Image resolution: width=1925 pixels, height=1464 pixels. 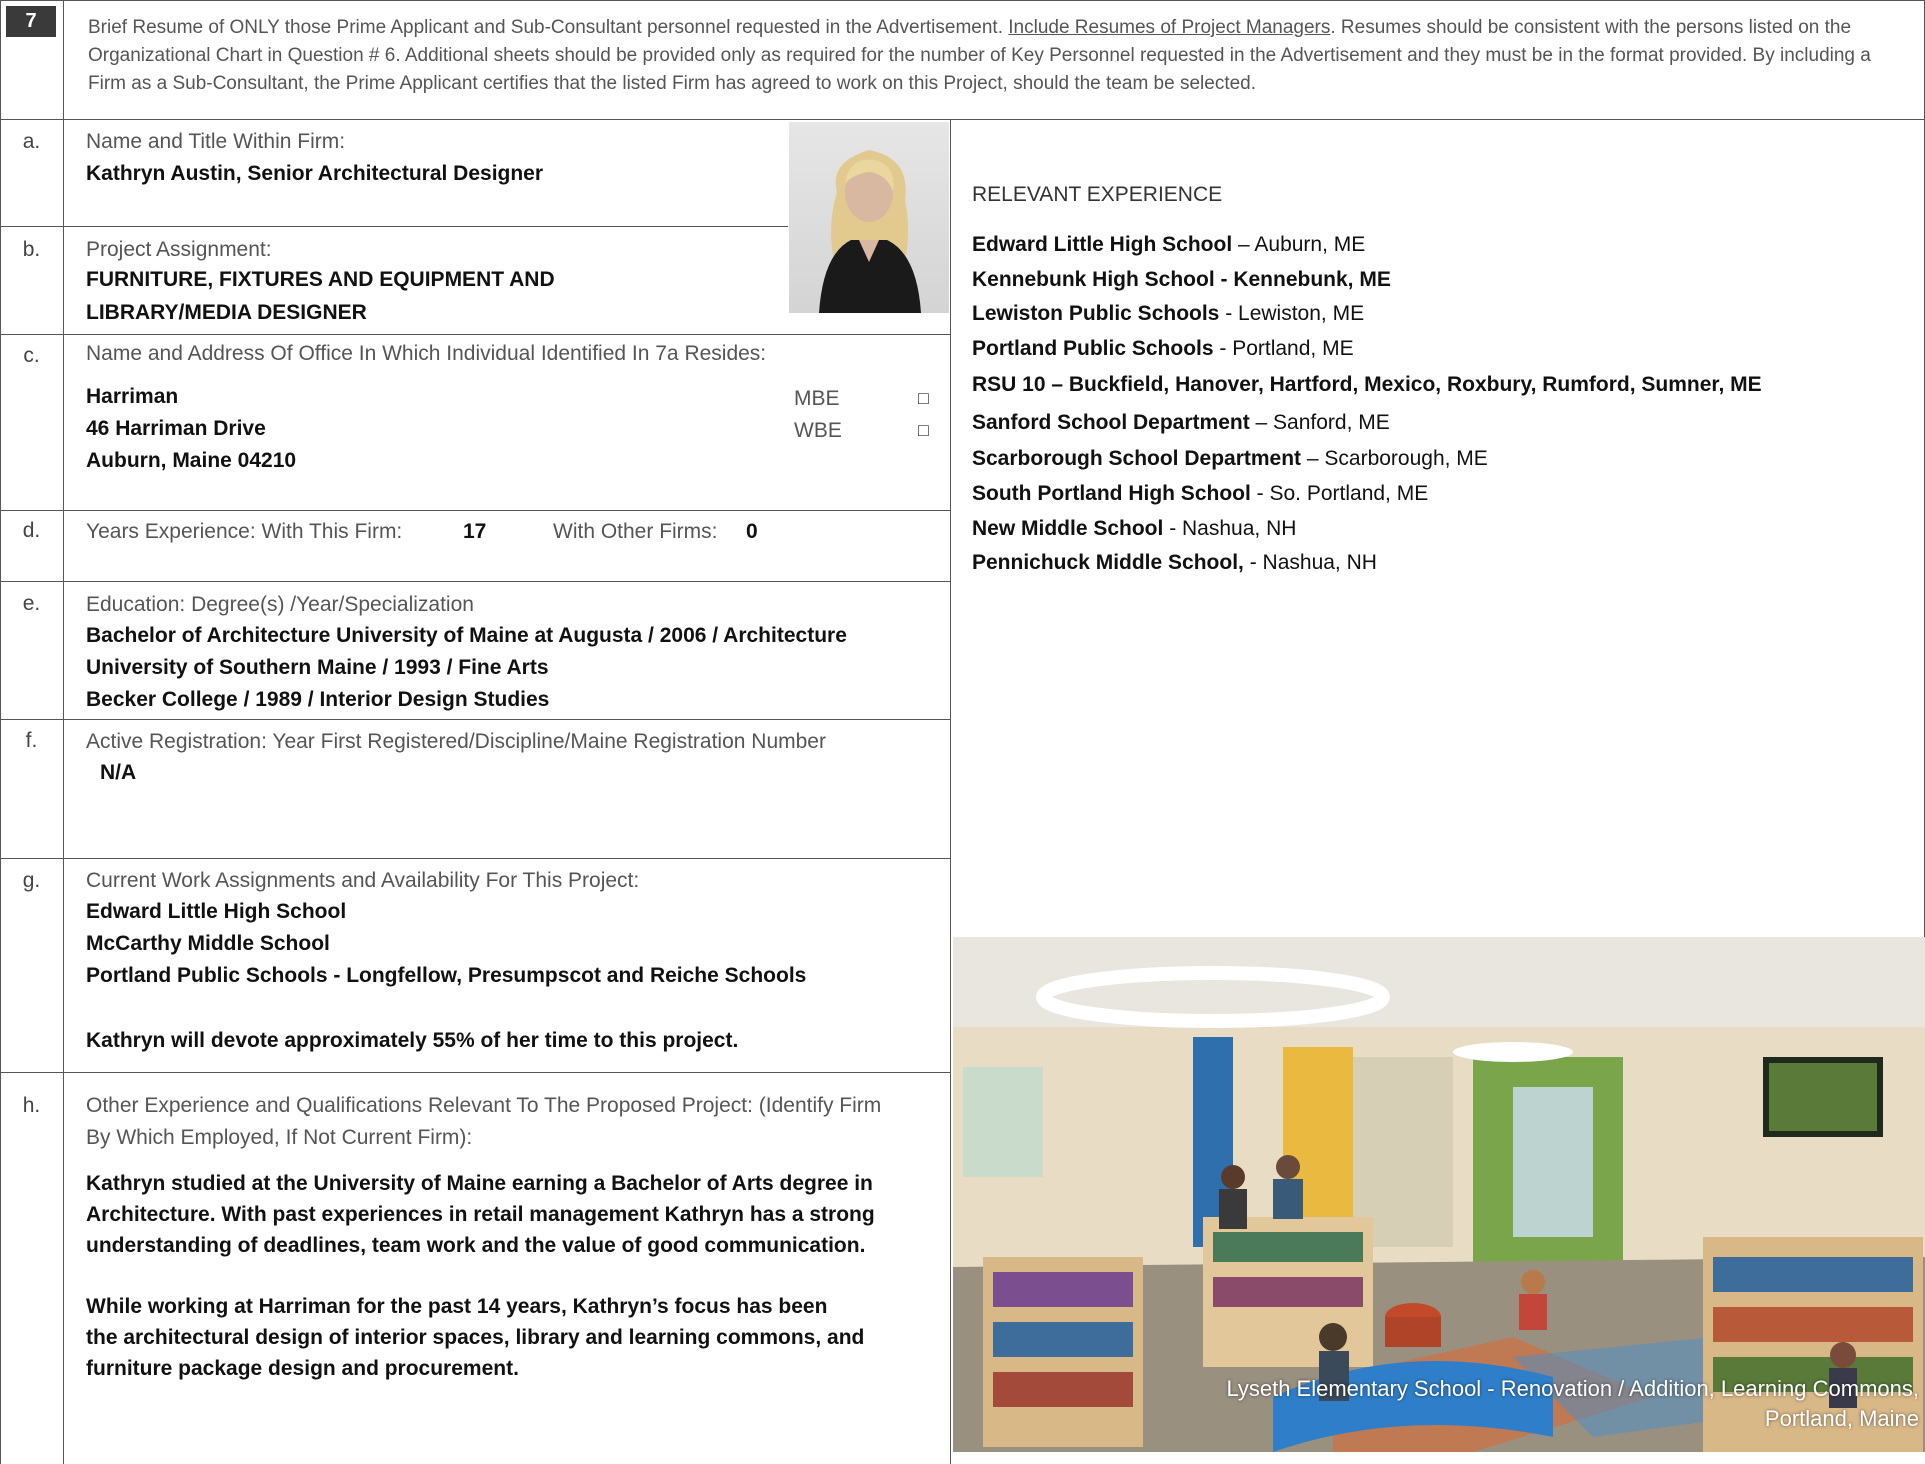 I want to click on project-assignment-line-1: FURNITURE, FIXTURES AND EQUIPMENT AND, so click(x=320, y=279).